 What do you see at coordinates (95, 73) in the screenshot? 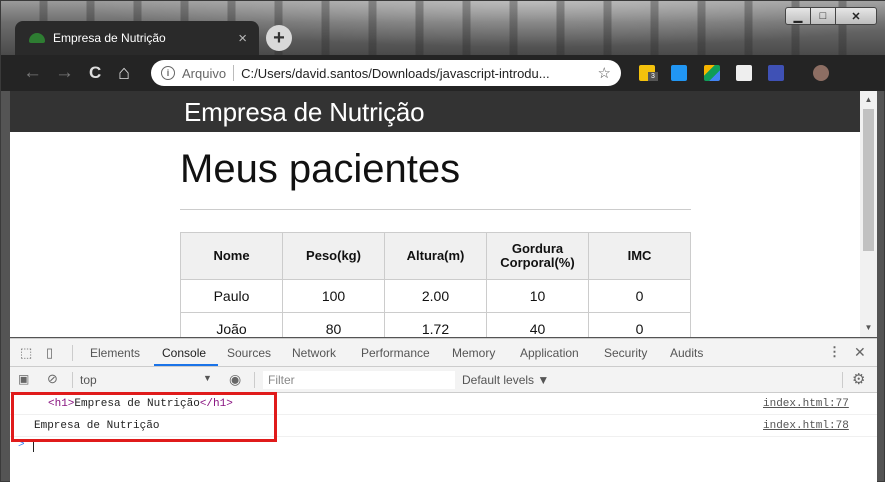
I see `reload-icon: C` at bounding box center [95, 73].